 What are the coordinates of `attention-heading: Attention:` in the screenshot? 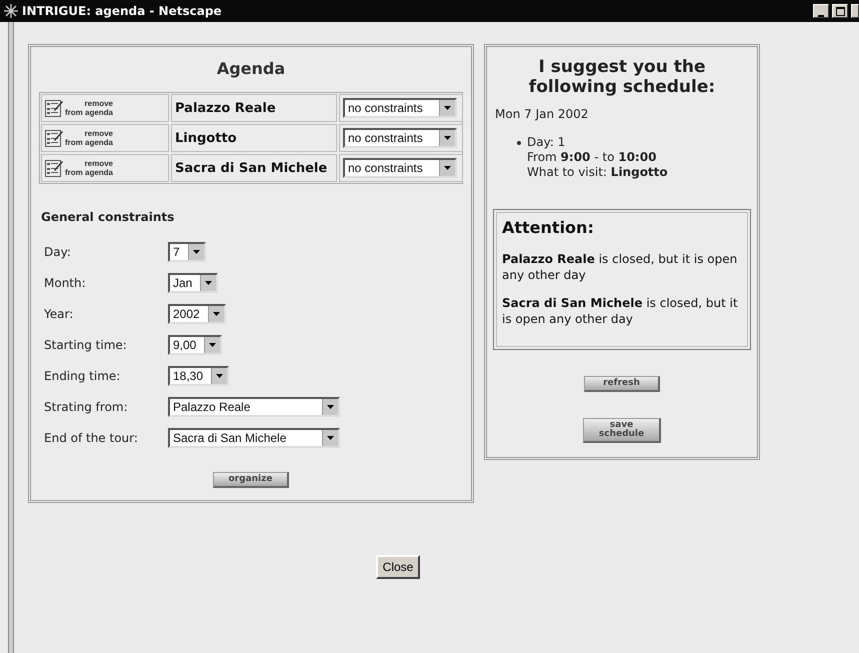 It's located at (548, 227).